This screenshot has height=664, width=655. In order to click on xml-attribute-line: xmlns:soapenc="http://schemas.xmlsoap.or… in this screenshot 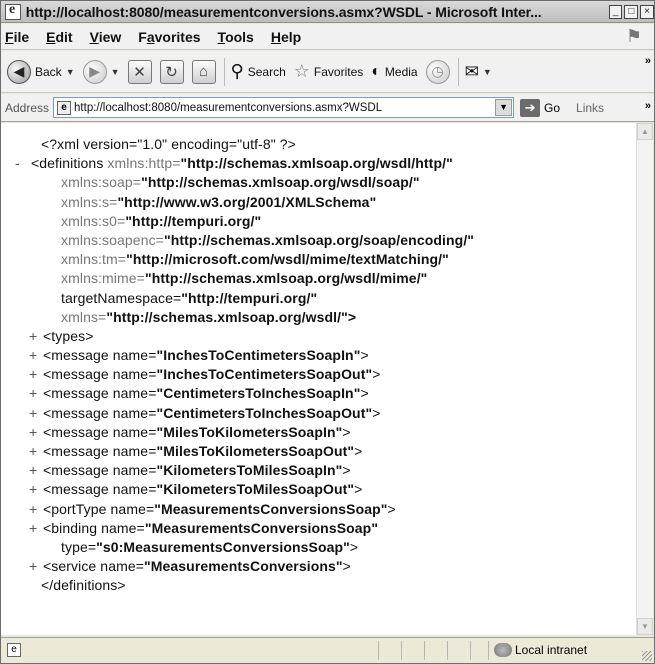, I will do `click(268, 239)`.